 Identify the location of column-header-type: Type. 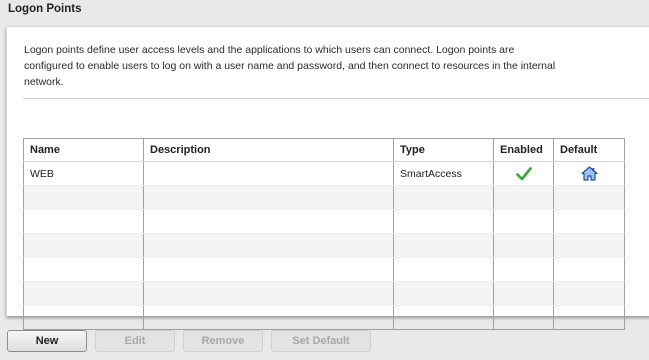
(443, 150).